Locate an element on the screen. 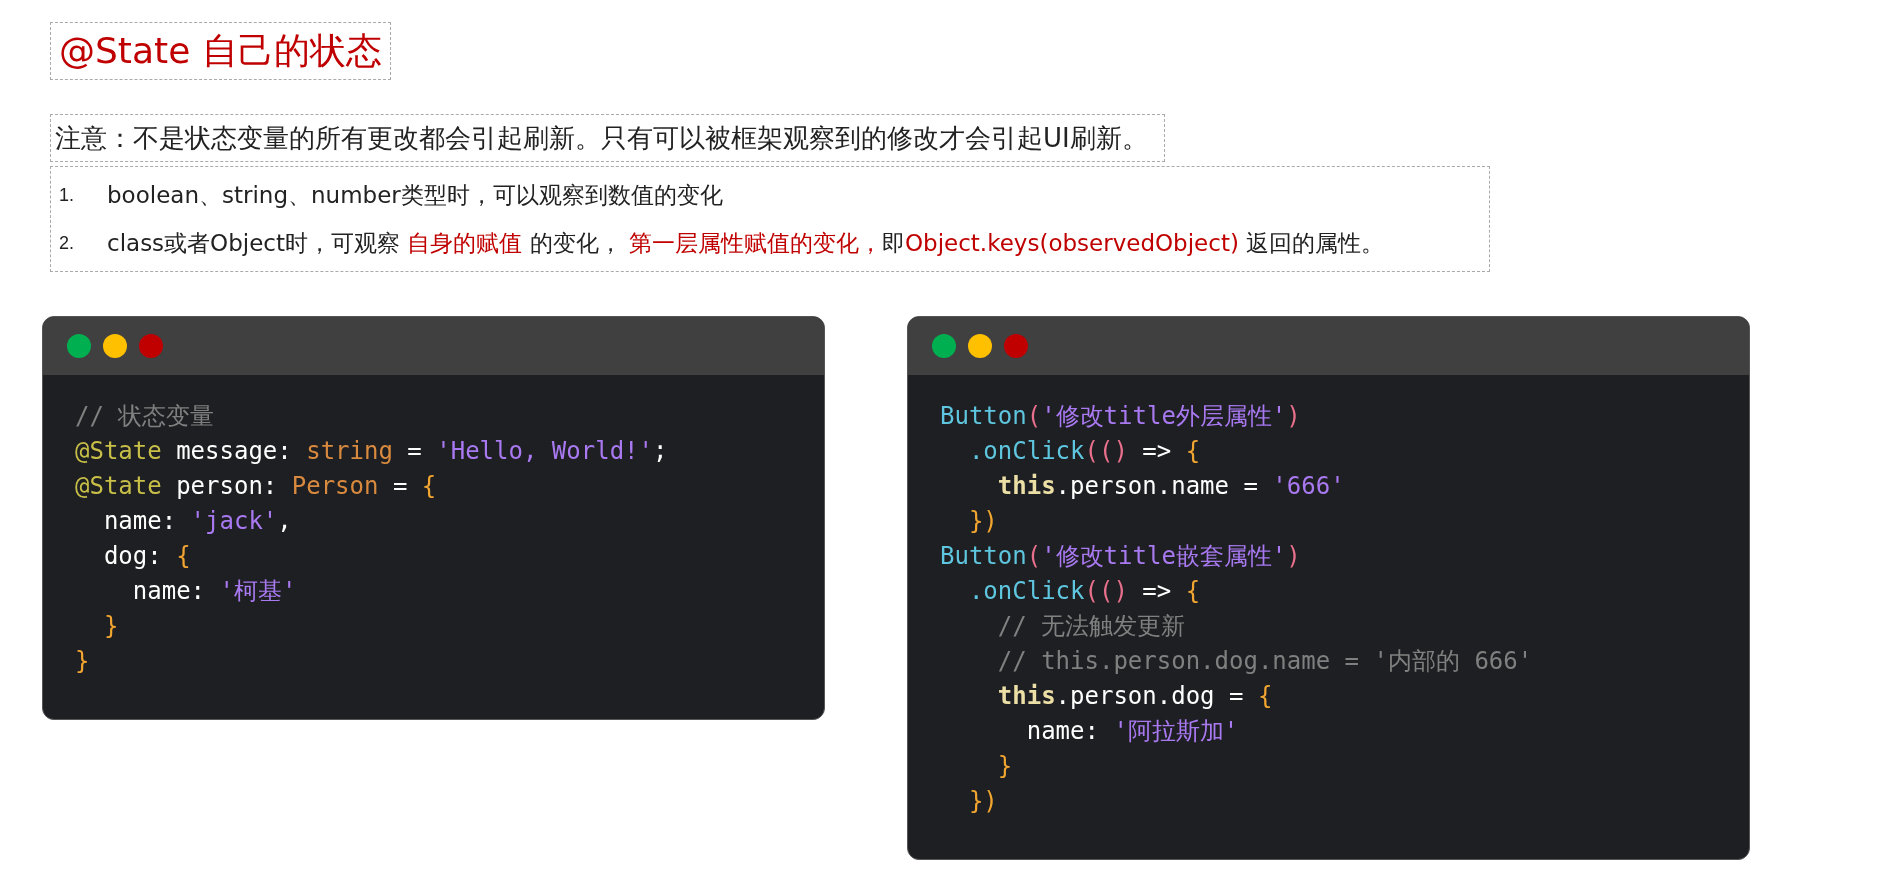 This screenshot has width=1889, height=881. list-text: class或者Object时，可观察 自身的赋值 的变化， 第一层属性赋值的变化，即Object.keys(observedObject) 返回的属性。 is located at coordinates (746, 243).